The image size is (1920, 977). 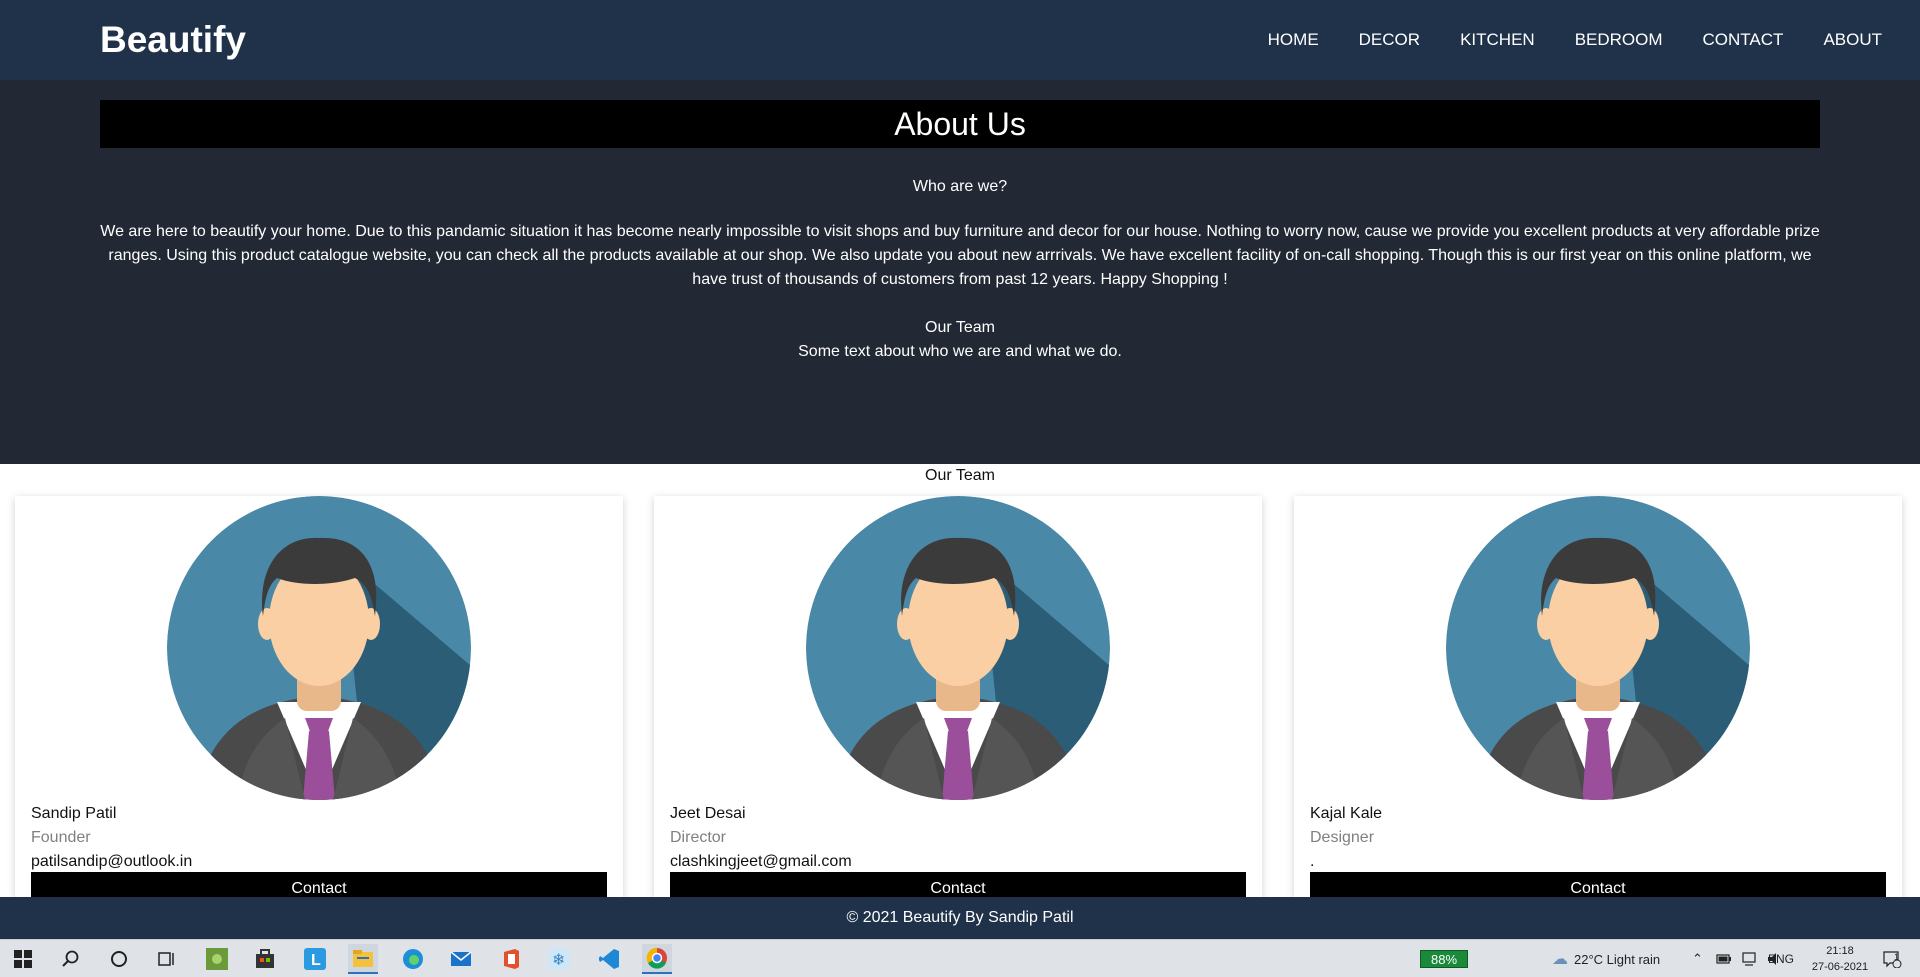 What do you see at coordinates (413, 959) in the screenshot?
I see `edge-icon` at bounding box center [413, 959].